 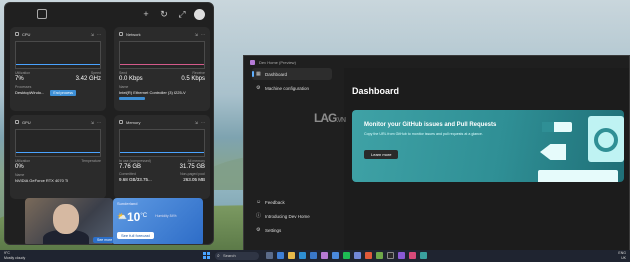 I want to click on mail-icon, so click(x=335, y=255).